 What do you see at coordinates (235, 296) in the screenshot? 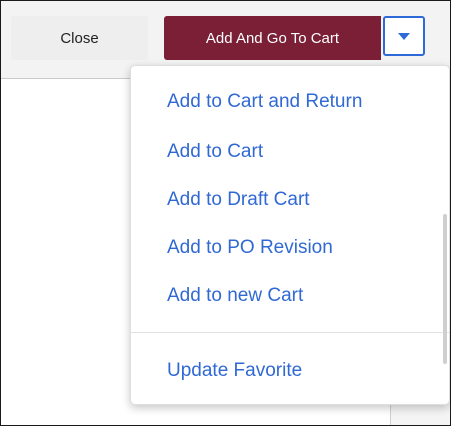
I see `menu-item-add-to-new-cart: Add to new Cart` at bounding box center [235, 296].